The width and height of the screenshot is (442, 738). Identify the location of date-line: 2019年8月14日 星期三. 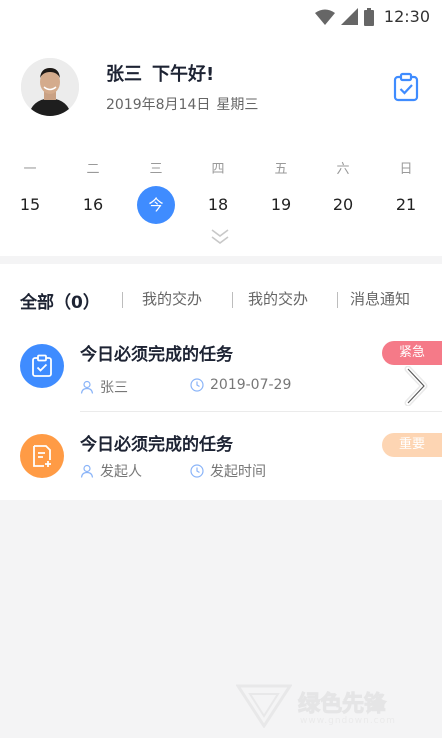
(182, 104).